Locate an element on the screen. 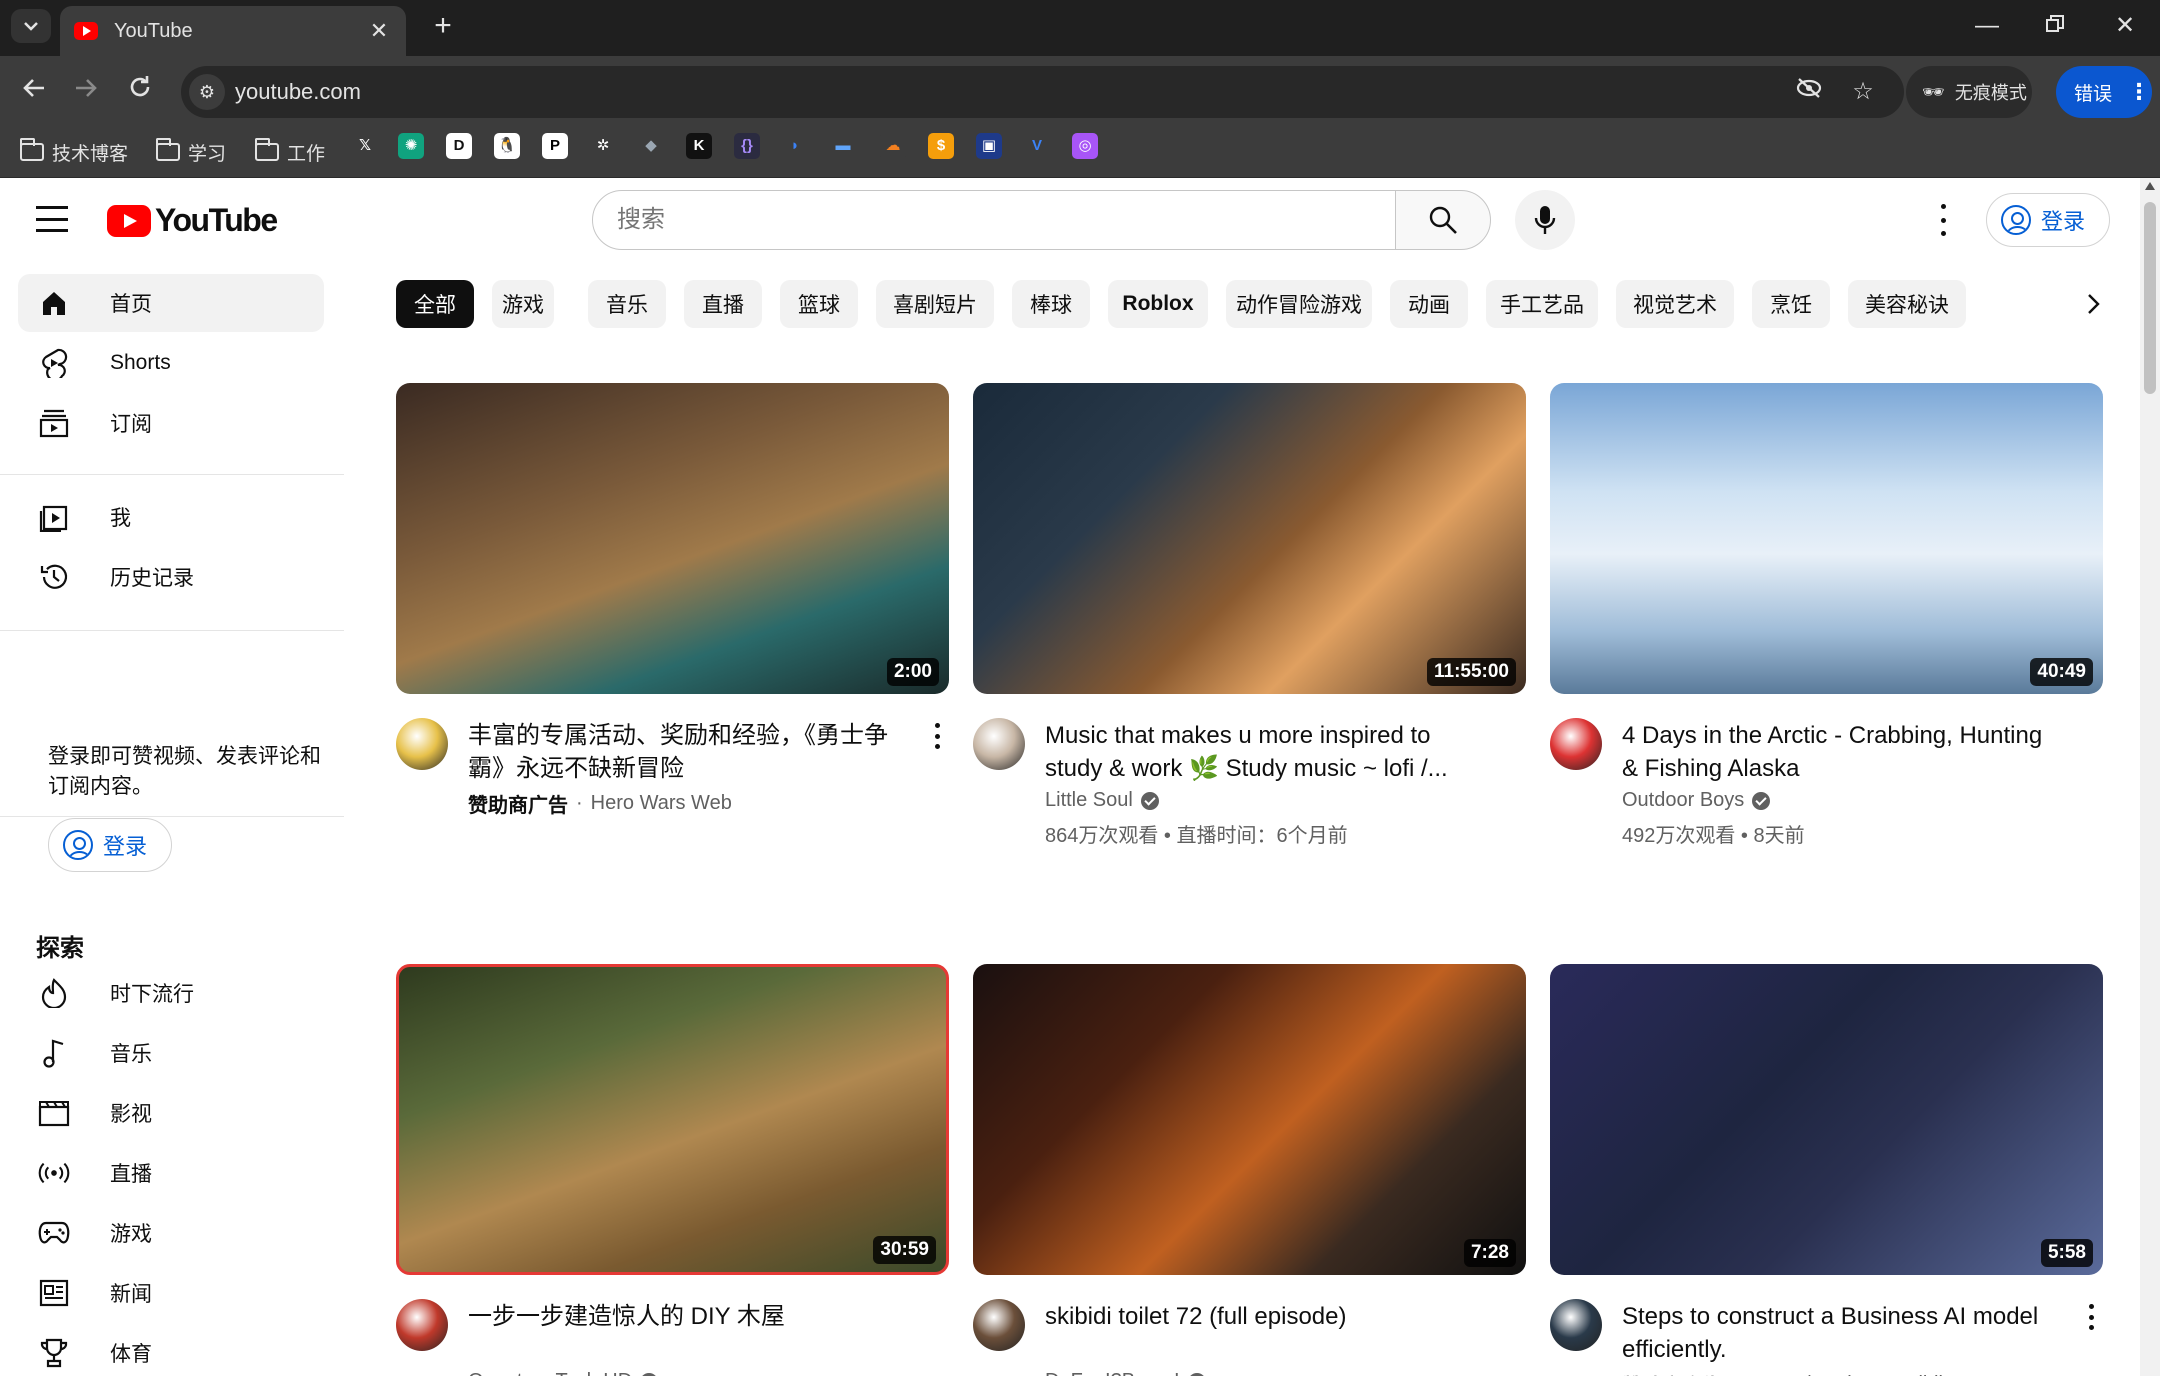 The height and width of the screenshot is (1376, 2160). chip: 手工艺品 is located at coordinates (1542, 304).